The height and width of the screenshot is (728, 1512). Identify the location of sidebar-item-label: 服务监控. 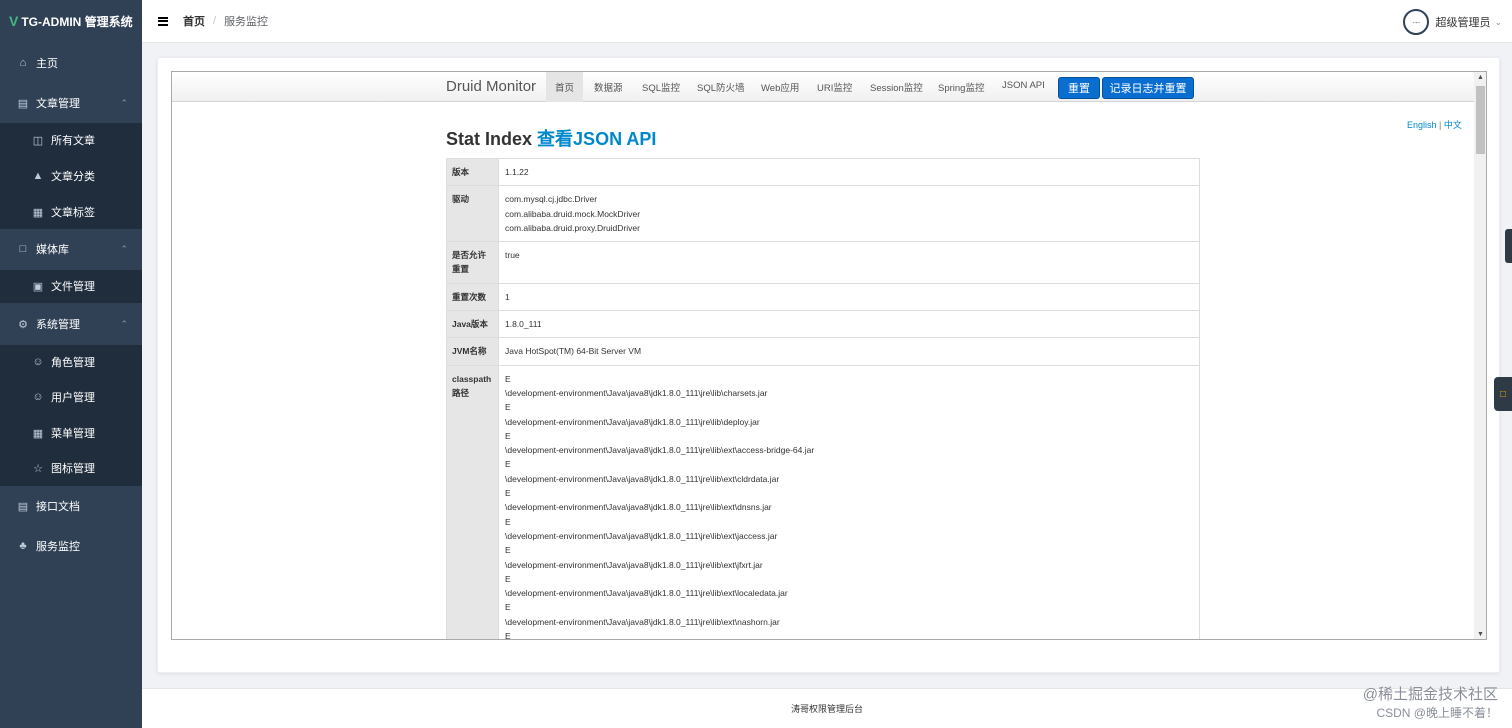
(58, 547).